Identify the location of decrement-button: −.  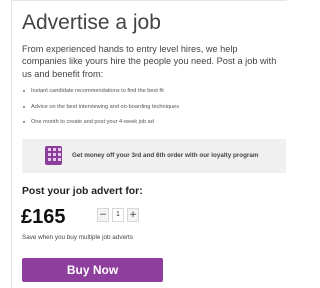
(103, 215).